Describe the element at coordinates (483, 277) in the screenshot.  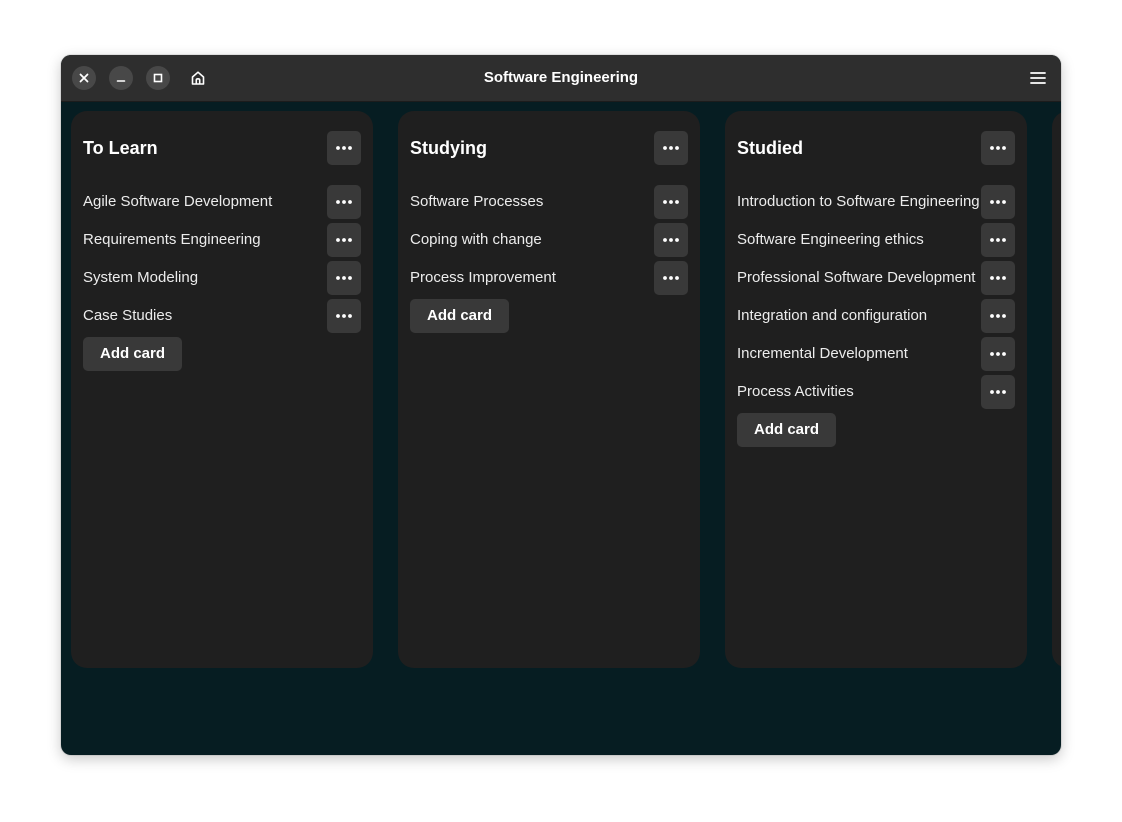
I see `card-title: Process Improvement` at that location.